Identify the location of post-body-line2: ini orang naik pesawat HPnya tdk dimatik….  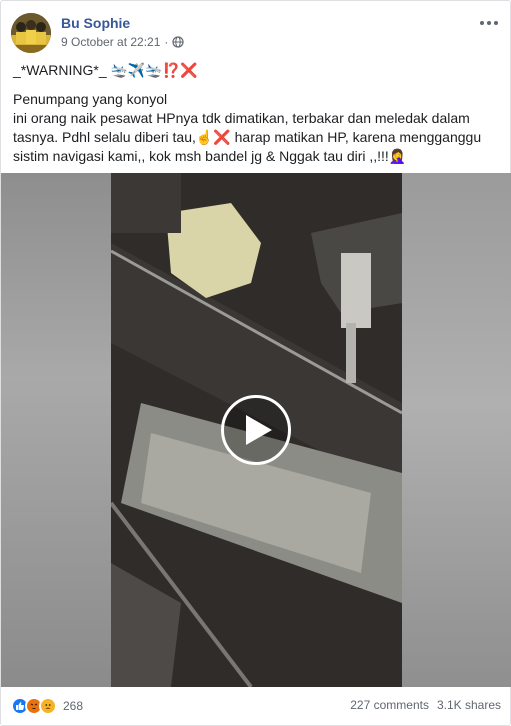
(249, 137).